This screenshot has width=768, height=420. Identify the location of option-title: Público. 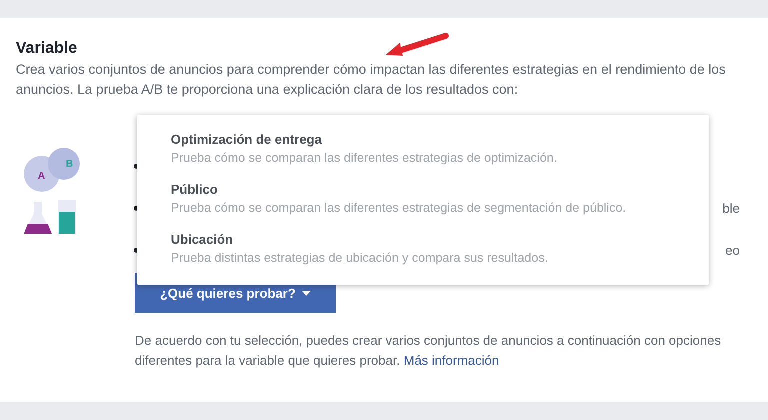
(423, 190).